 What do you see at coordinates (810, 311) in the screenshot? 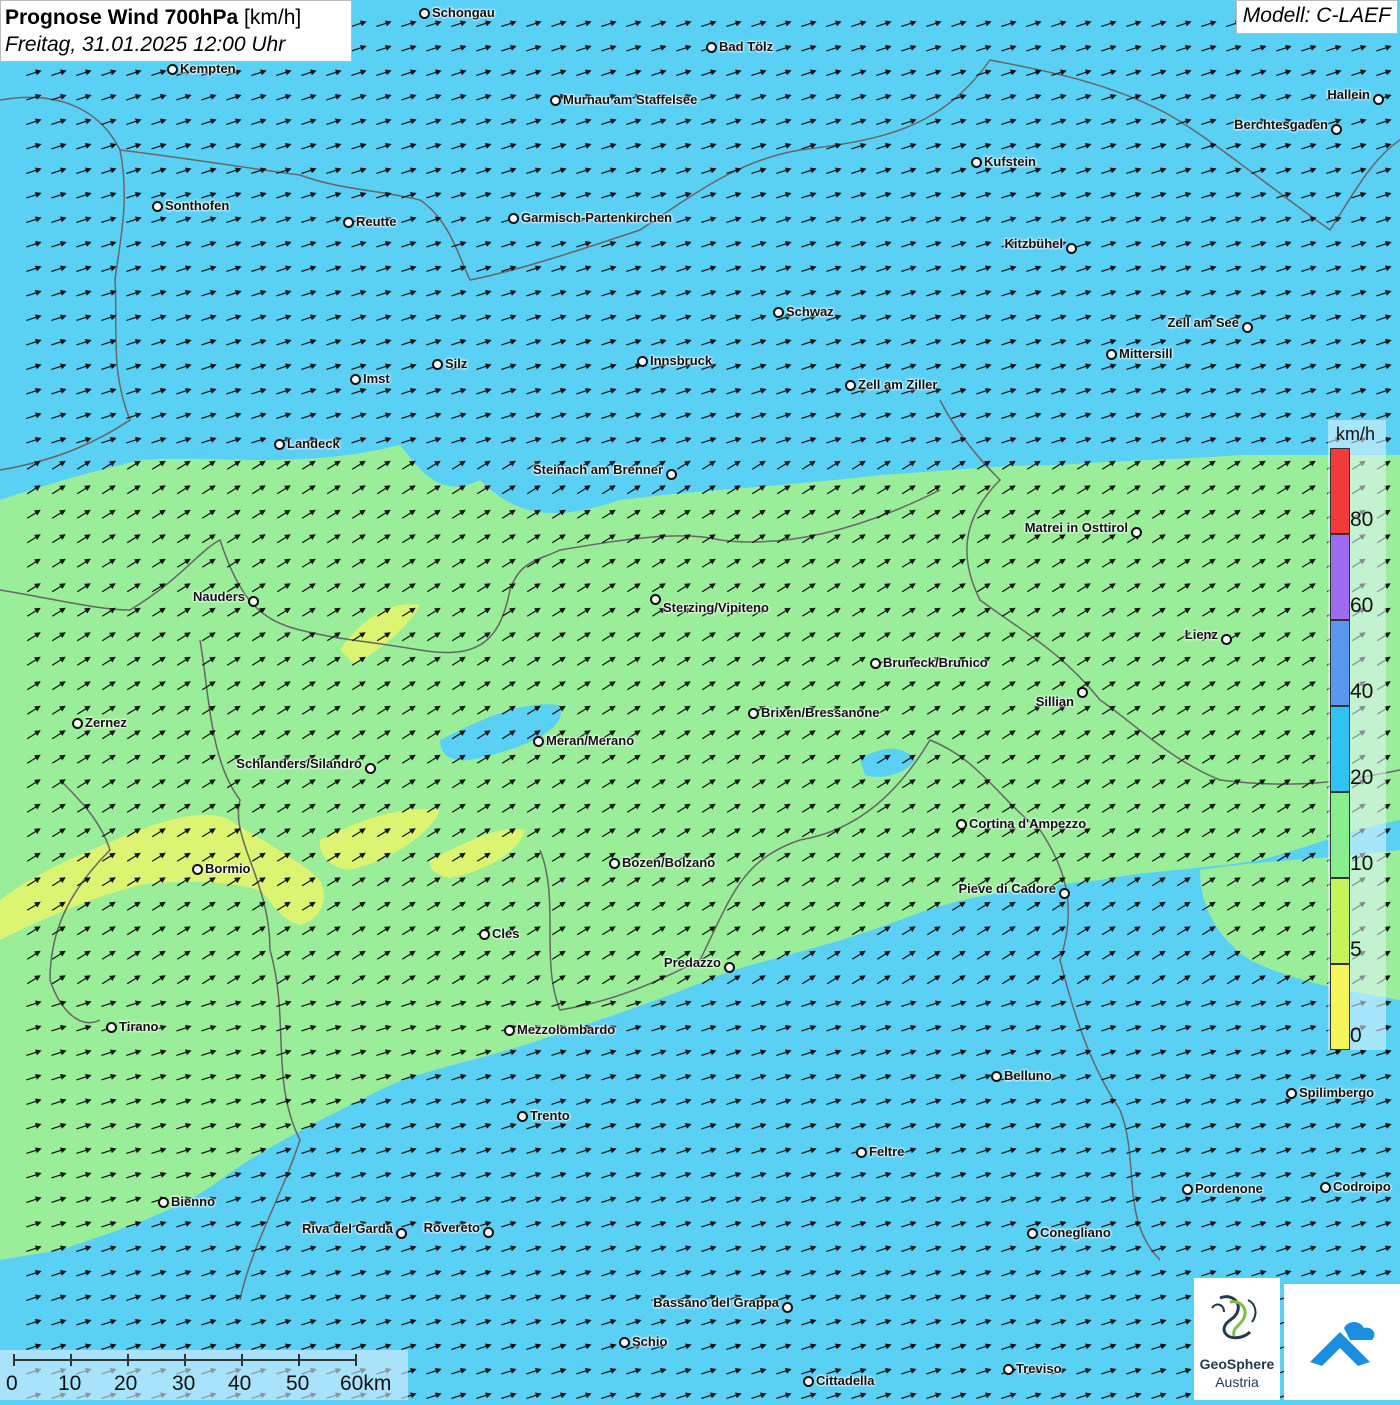
I see `city-label: Schwaz` at bounding box center [810, 311].